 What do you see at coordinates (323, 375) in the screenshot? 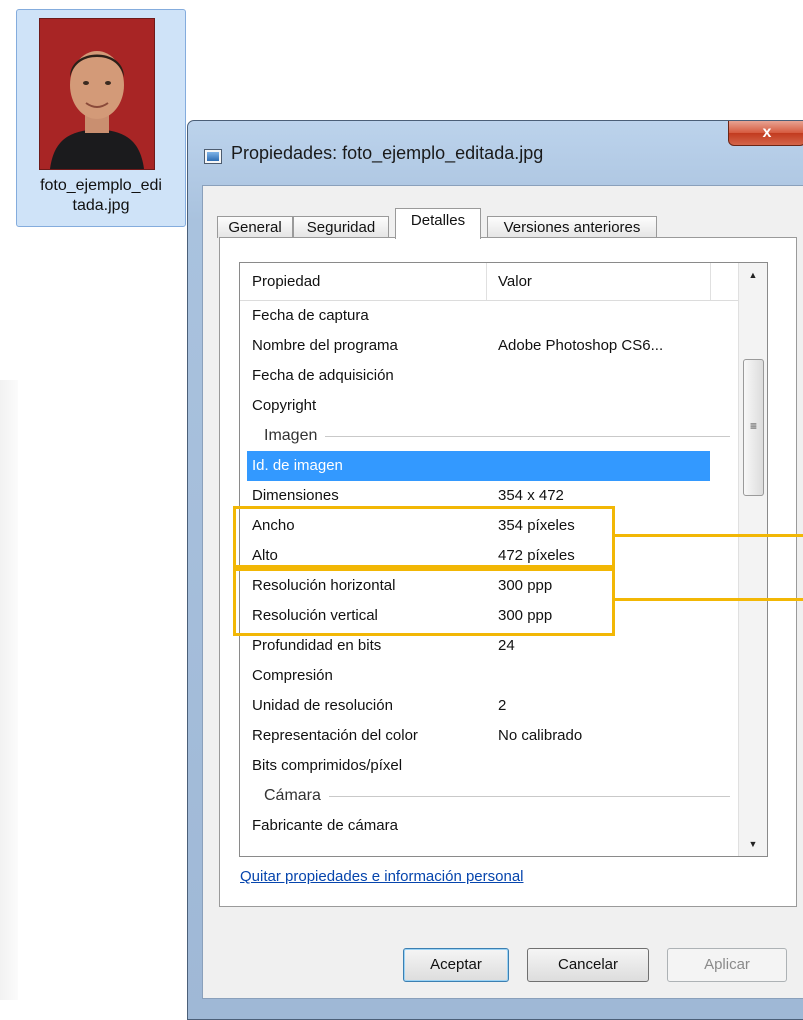
I see `property-name: Fecha de adquisición` at bounding box center [323, 375].